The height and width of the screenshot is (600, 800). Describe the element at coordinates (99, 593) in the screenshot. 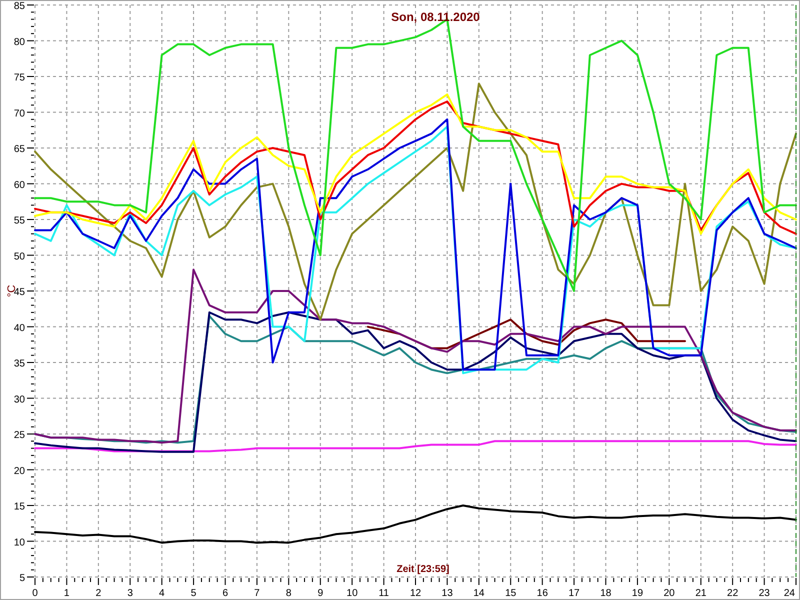

I see `axis-tick-label: 2` at that location.